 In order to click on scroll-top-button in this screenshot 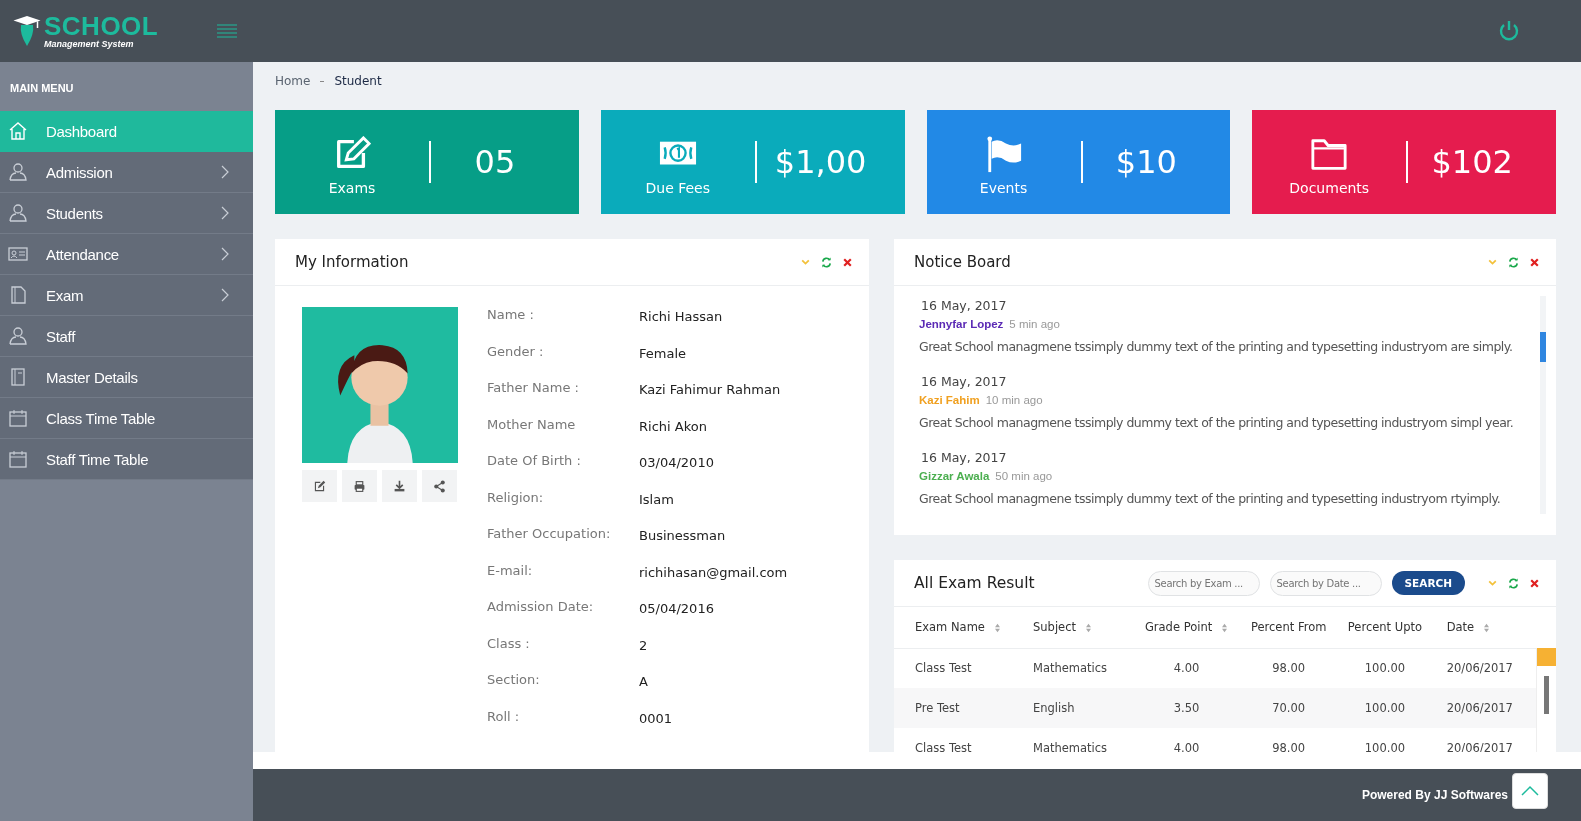, I will do `click(1530, 791)`.